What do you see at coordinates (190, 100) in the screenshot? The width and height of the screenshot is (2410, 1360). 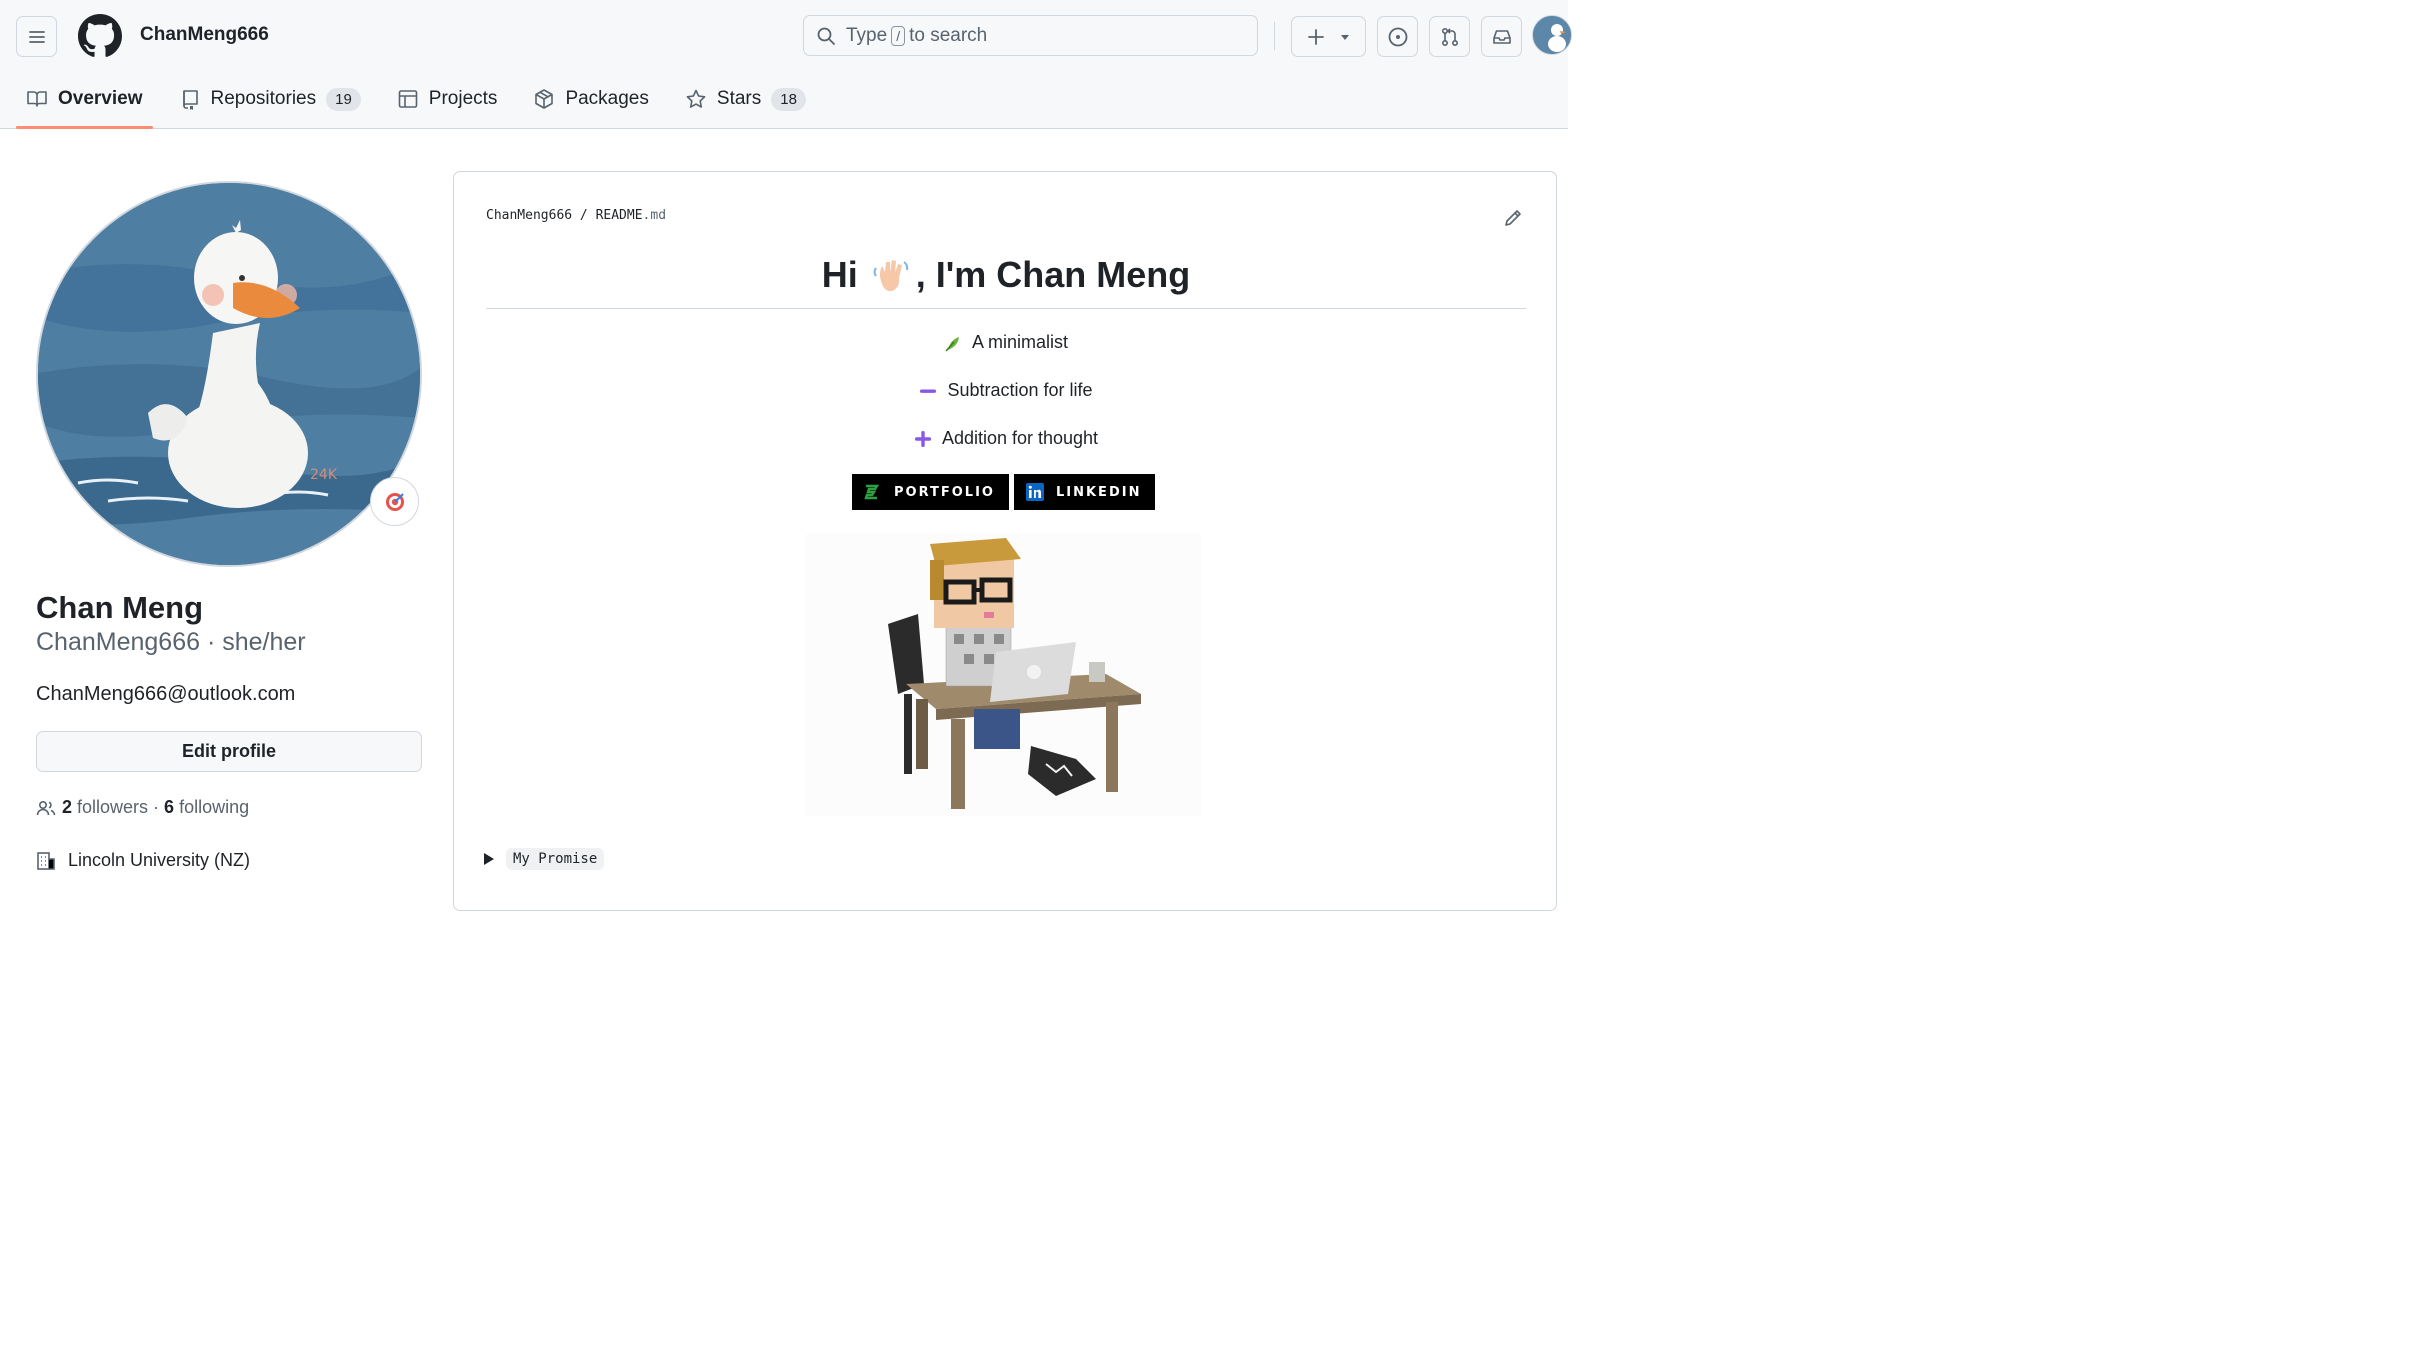 I see `repo-icon` at bounding box center [190, 100].